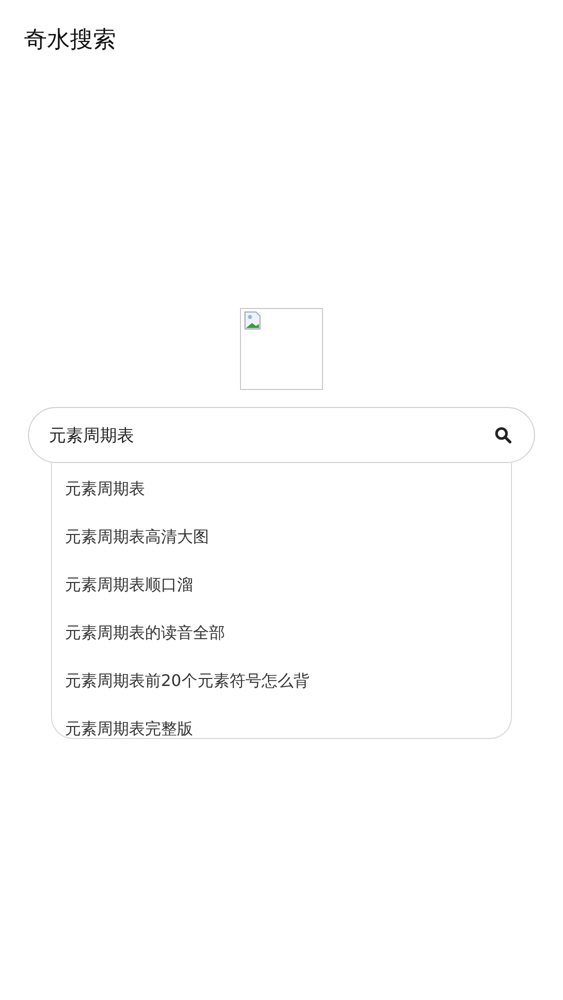 This screenshot has width=563, height=1000. Describe the element at coordinates (281, 729) in the screenshot. I see `suggestion-item: 元素周期表完整版` at that location.